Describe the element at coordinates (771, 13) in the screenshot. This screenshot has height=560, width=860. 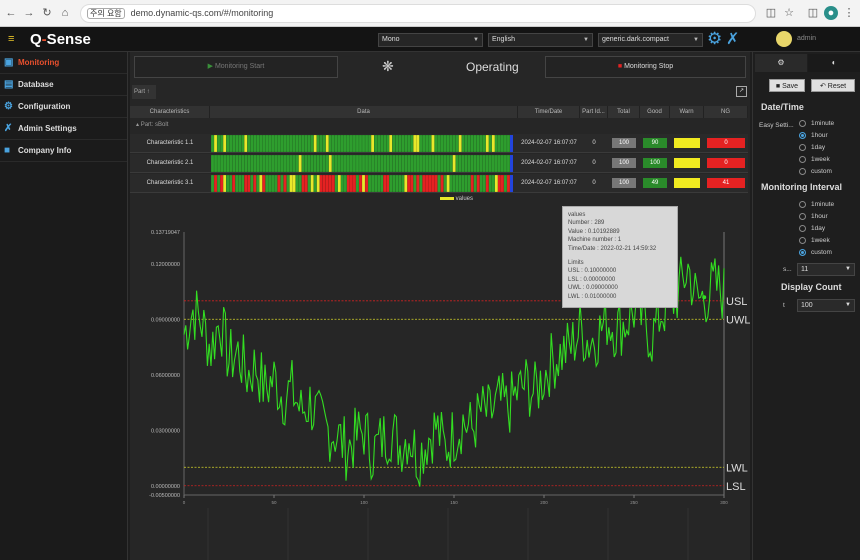
I see `translate-icon: ◫` at that location.